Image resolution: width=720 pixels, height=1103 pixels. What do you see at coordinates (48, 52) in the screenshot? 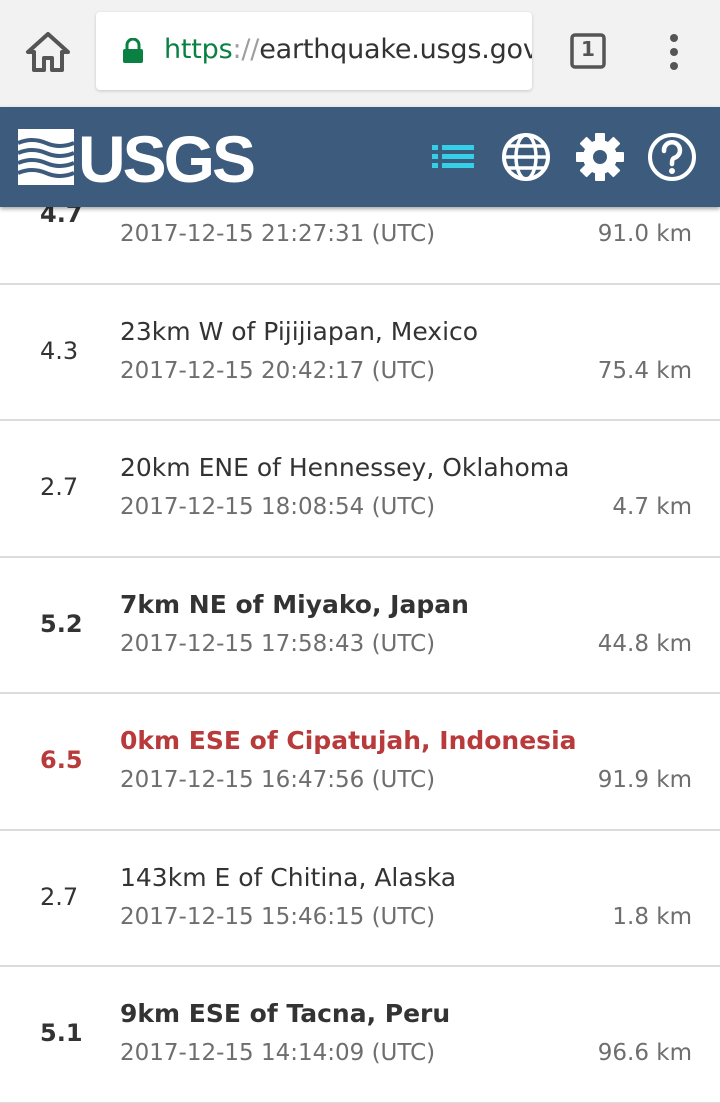
I see `home-icon` at bounding box center [48, 52].